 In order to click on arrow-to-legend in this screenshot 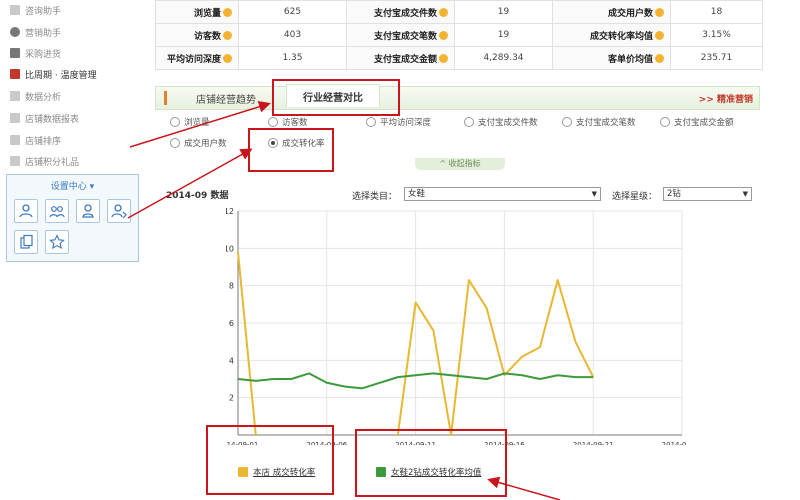, I will do `click(524, 488)`.